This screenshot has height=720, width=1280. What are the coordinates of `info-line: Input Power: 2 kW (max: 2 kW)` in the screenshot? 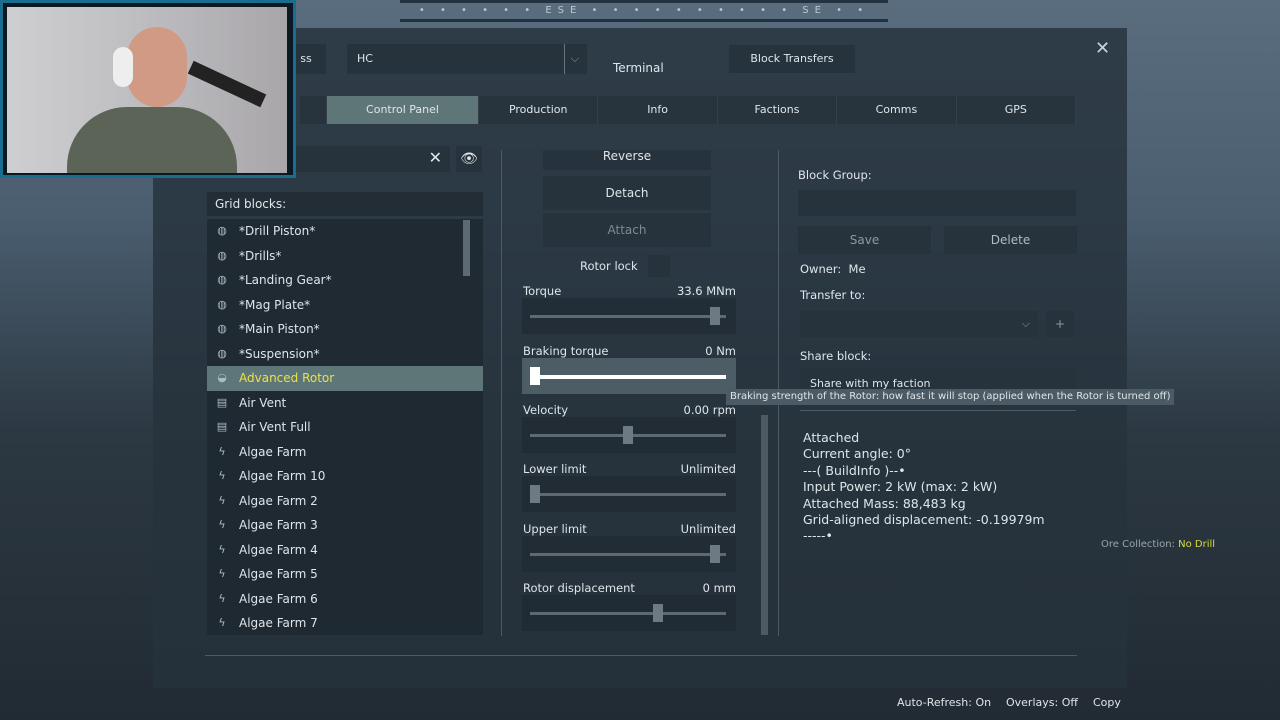 It's located at (900, 487).